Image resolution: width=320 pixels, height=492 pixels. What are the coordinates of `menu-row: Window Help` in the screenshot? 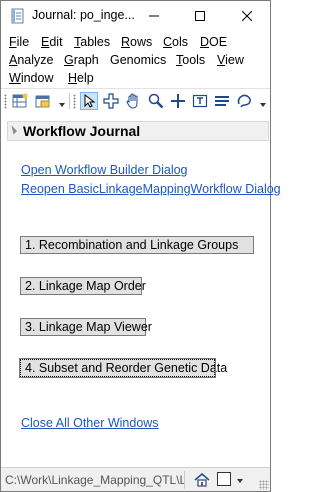 It's located at (135, 78).